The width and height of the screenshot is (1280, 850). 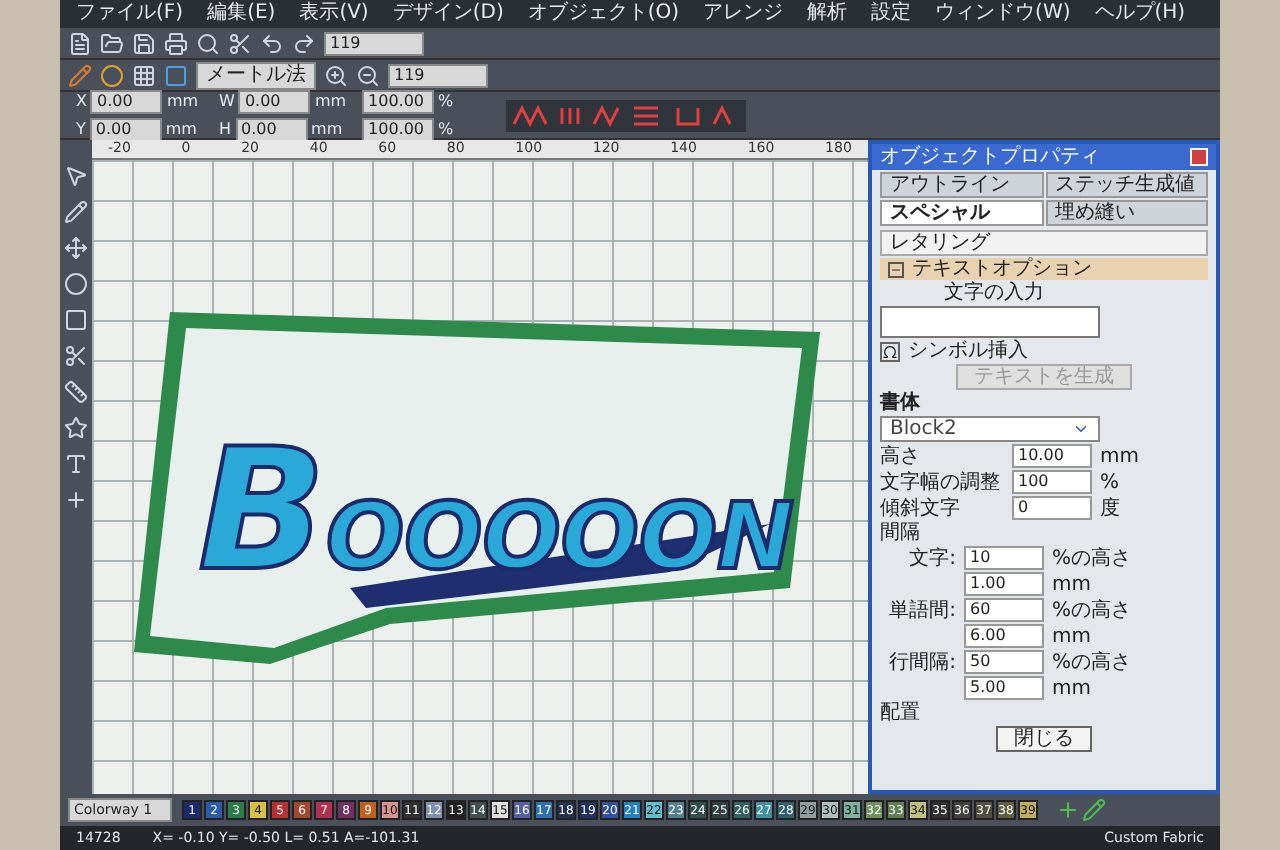 I want to click on object-type-field: レタリング, so click(x=1044, y=243).